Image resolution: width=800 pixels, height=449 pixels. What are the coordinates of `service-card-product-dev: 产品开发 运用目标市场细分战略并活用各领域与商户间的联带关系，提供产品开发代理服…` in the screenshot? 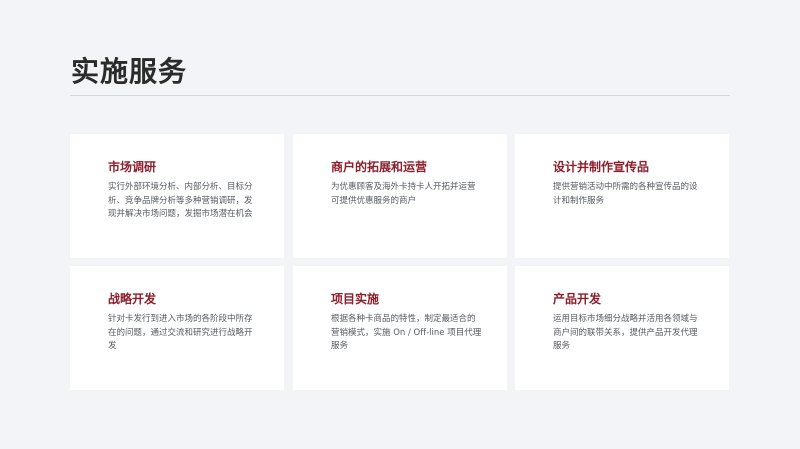 It's located at (622, 328).